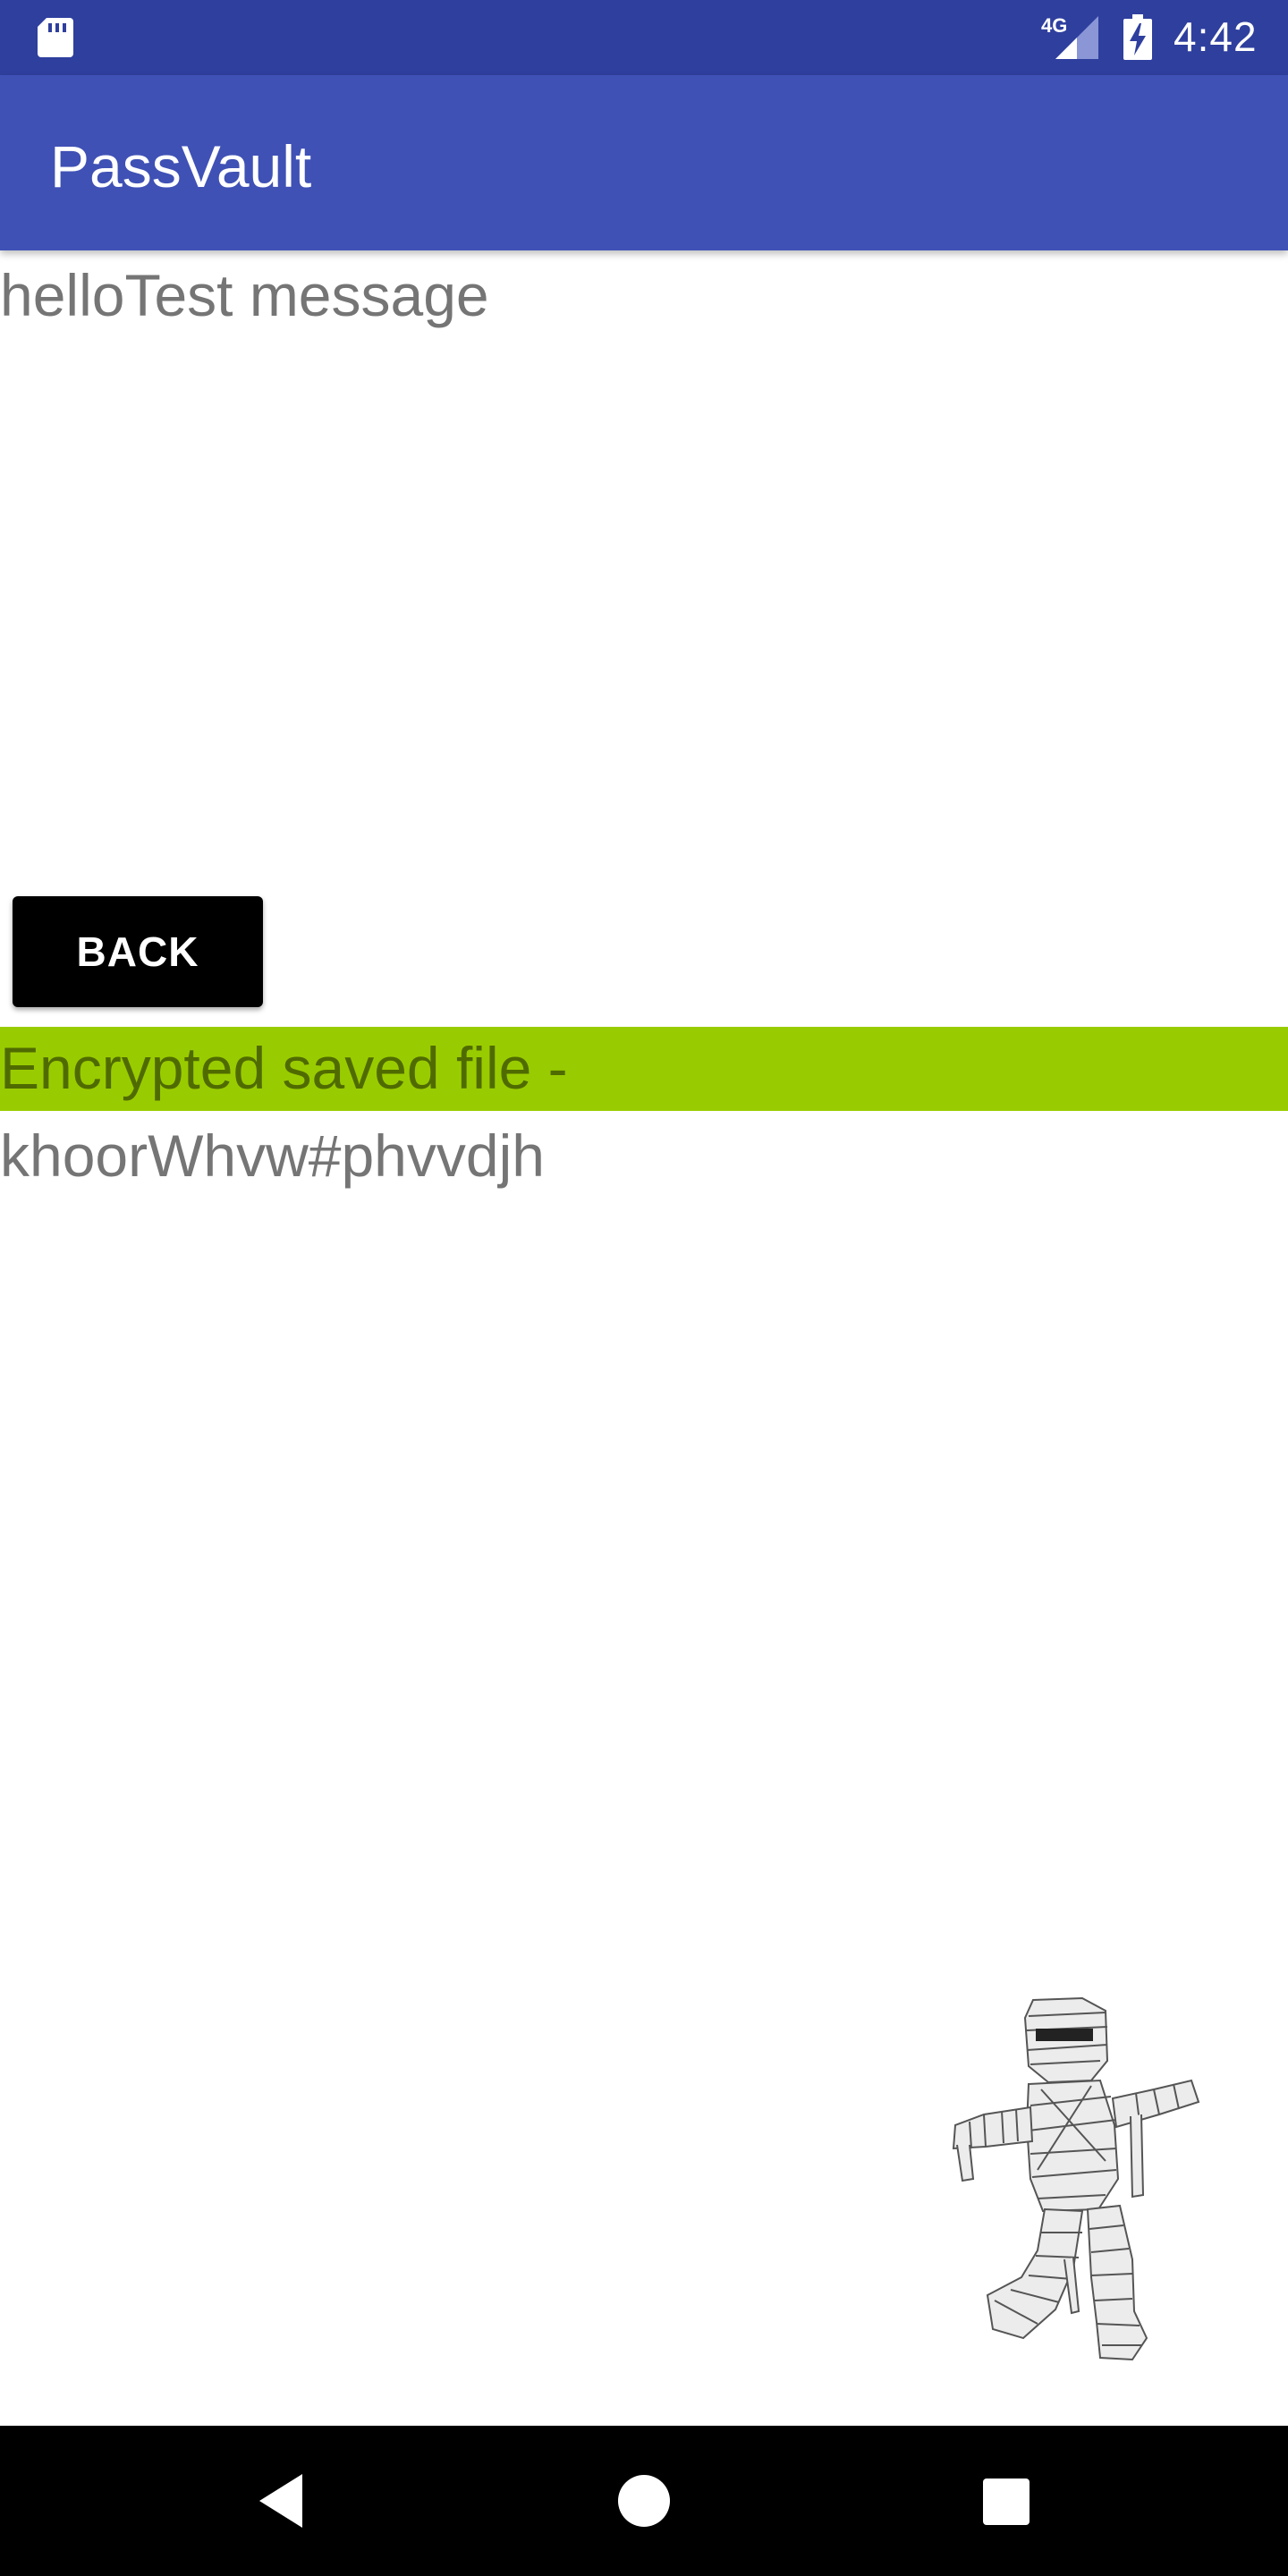 This screenshot has height=2576, width=1288. What do you see at coordinates (644, 1069) in the screenshot?
I see `encrypted-banner: Encrypted saved file -` at bounding box center [644, 1069].